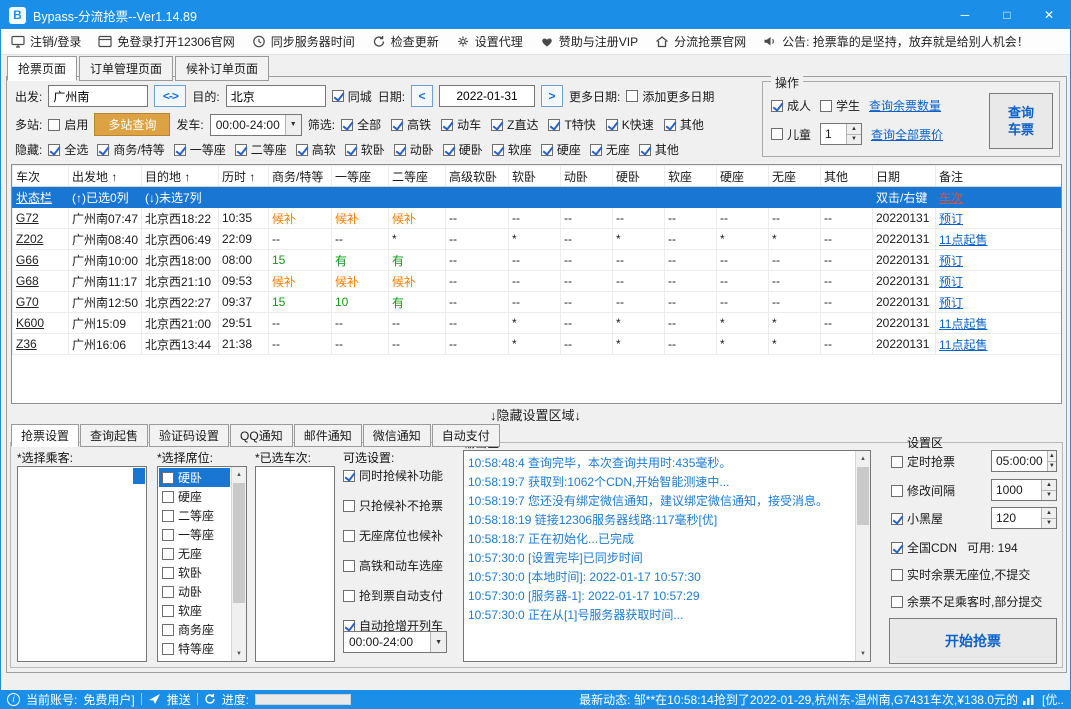  What do you see at coordinates (690, 176) in the screenshot?
I see `column-header: 软座` at bounding box center [690, 176].